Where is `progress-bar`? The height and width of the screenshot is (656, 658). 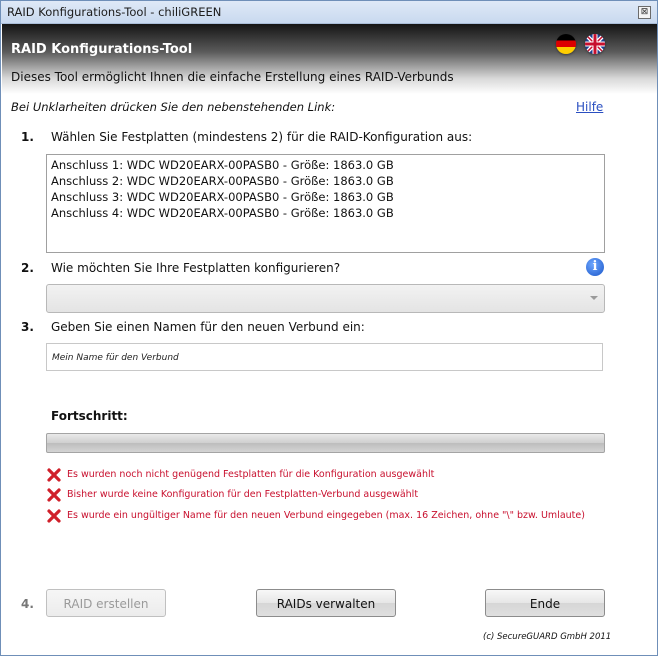
progress-bar is located at coordinates (325, 443).